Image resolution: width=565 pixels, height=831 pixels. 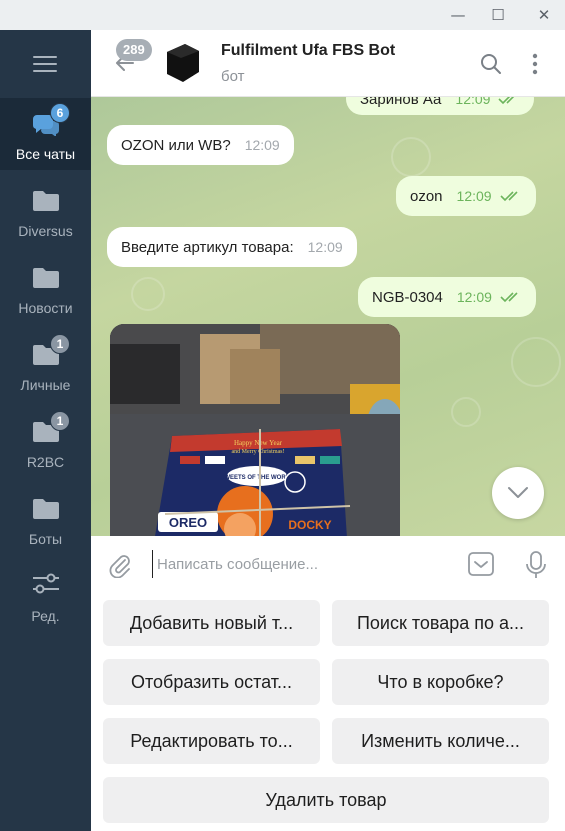 What do you see at coordinates (309, 525) in the screenshot?
I see `box-text: DOCKY` at bounding box center [309, 525].